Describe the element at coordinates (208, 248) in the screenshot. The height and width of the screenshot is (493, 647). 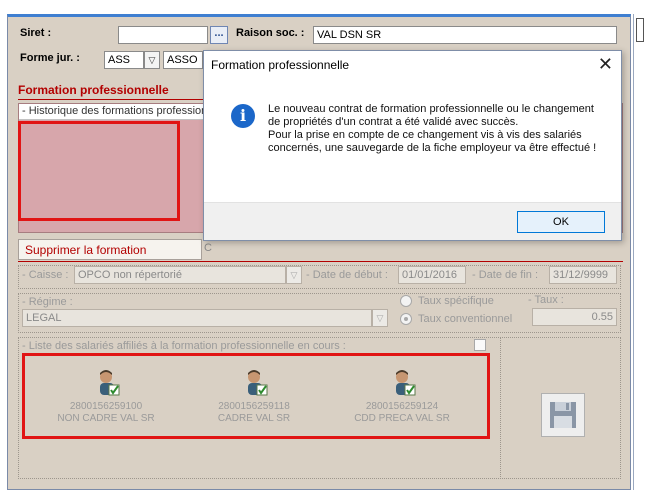
I see `truncated-text: C` at that location.